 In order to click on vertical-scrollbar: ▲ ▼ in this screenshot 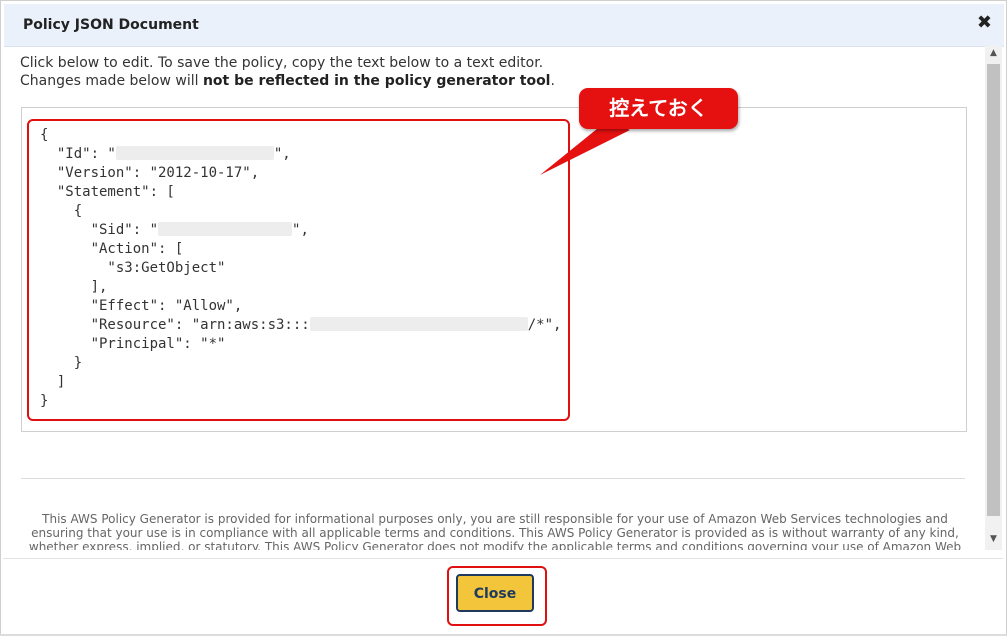, I will do `click(993, 298)`.